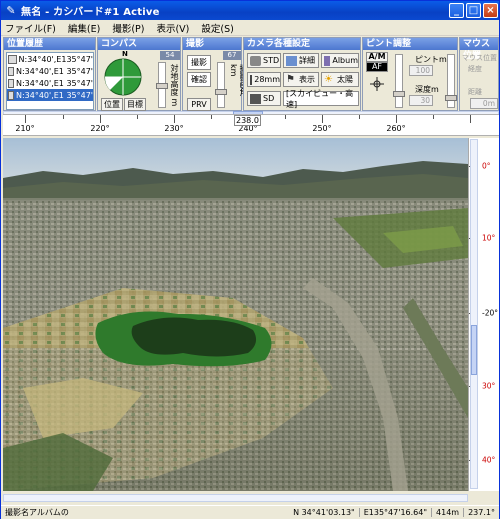 This screenshot has height=519, width=500. I want to click on minimize-button: _, so click(456, 10).